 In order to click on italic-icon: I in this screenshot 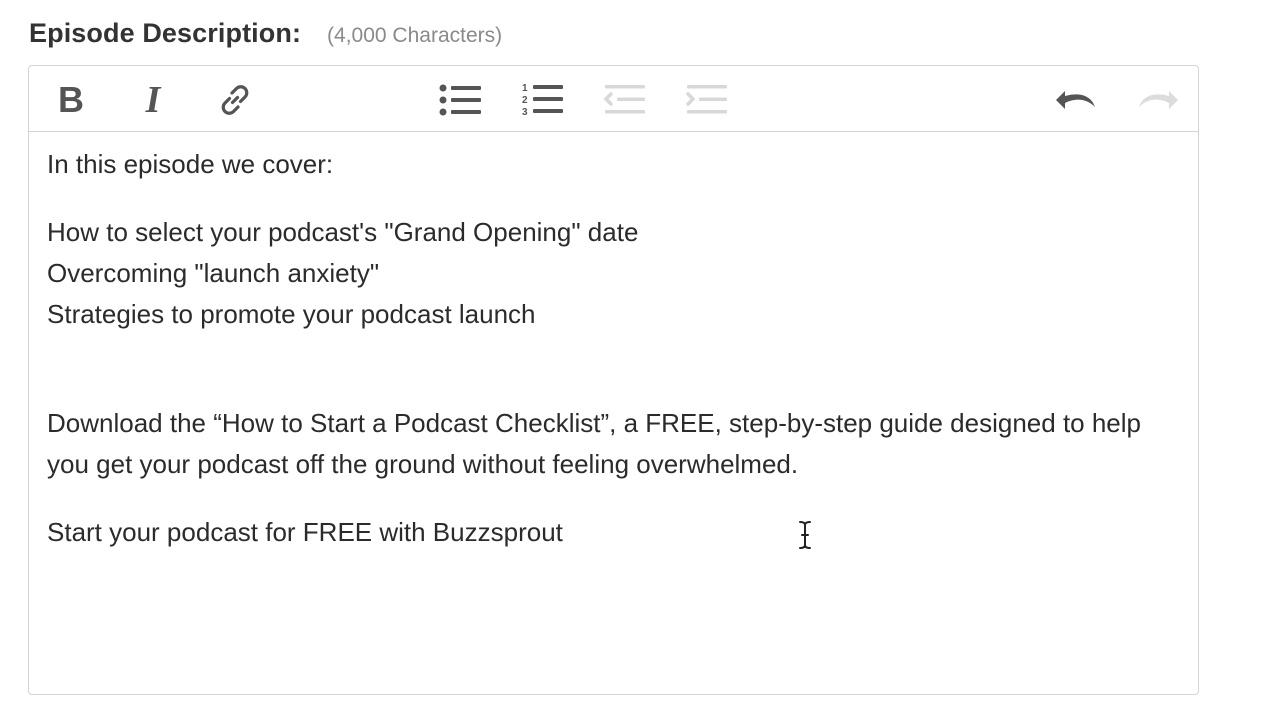, I will do `click(153, 100)`.